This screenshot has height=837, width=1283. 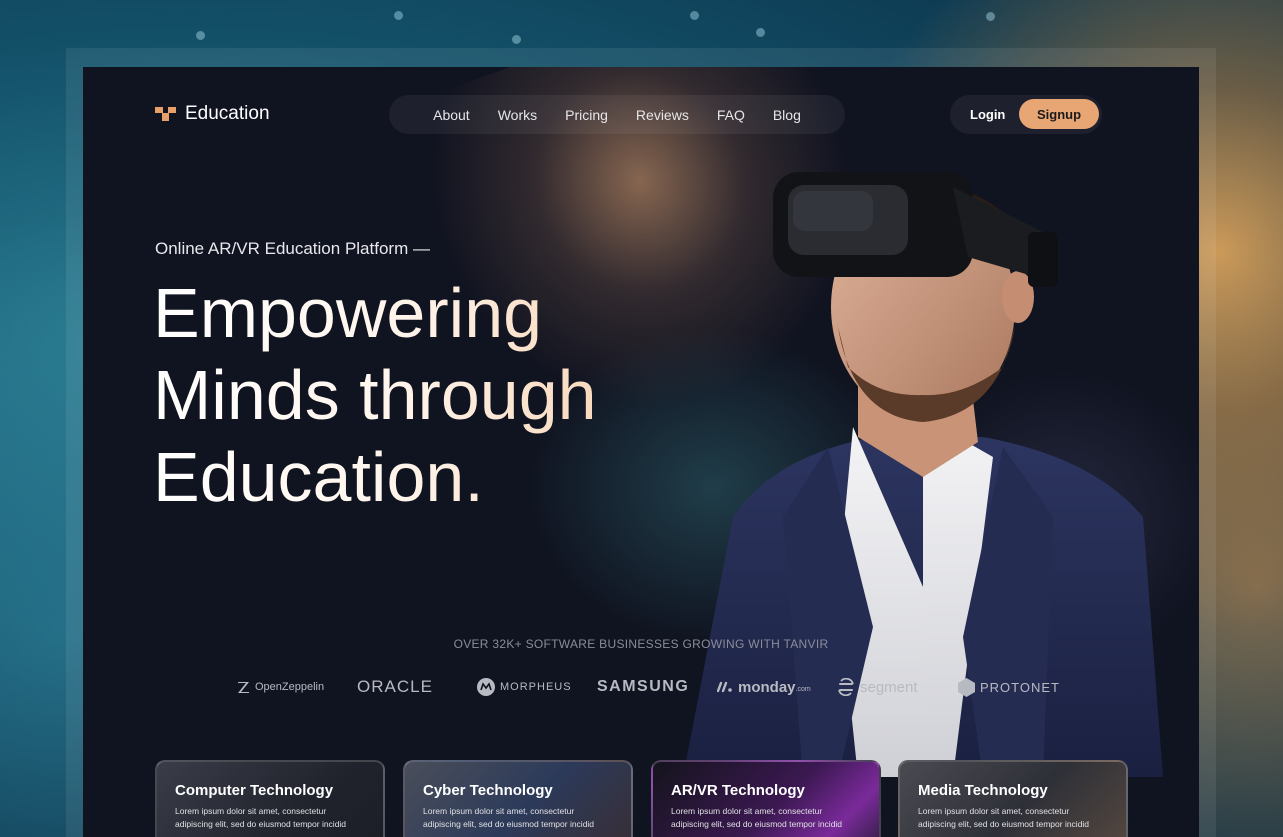 What do you see at coordinates (738, 790) in the screenshot?
I see `card-title: AR/VR Technology` at bounding box center [738, 790].